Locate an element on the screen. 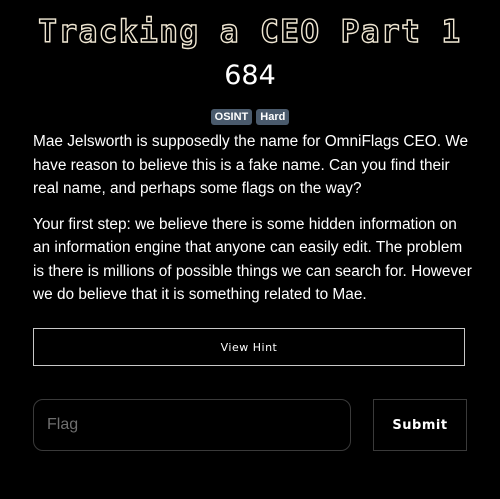 The image size is (500, 499). flag-input is located at coordinates (192, 425).